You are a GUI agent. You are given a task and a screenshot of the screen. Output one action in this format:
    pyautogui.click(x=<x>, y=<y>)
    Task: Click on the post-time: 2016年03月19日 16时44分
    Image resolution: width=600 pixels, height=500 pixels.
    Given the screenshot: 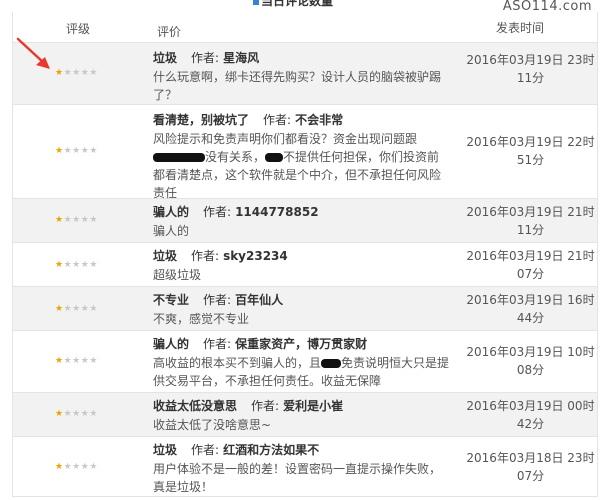 What is the action you would take?
    pyautogui.click(x=530, y=309)
    